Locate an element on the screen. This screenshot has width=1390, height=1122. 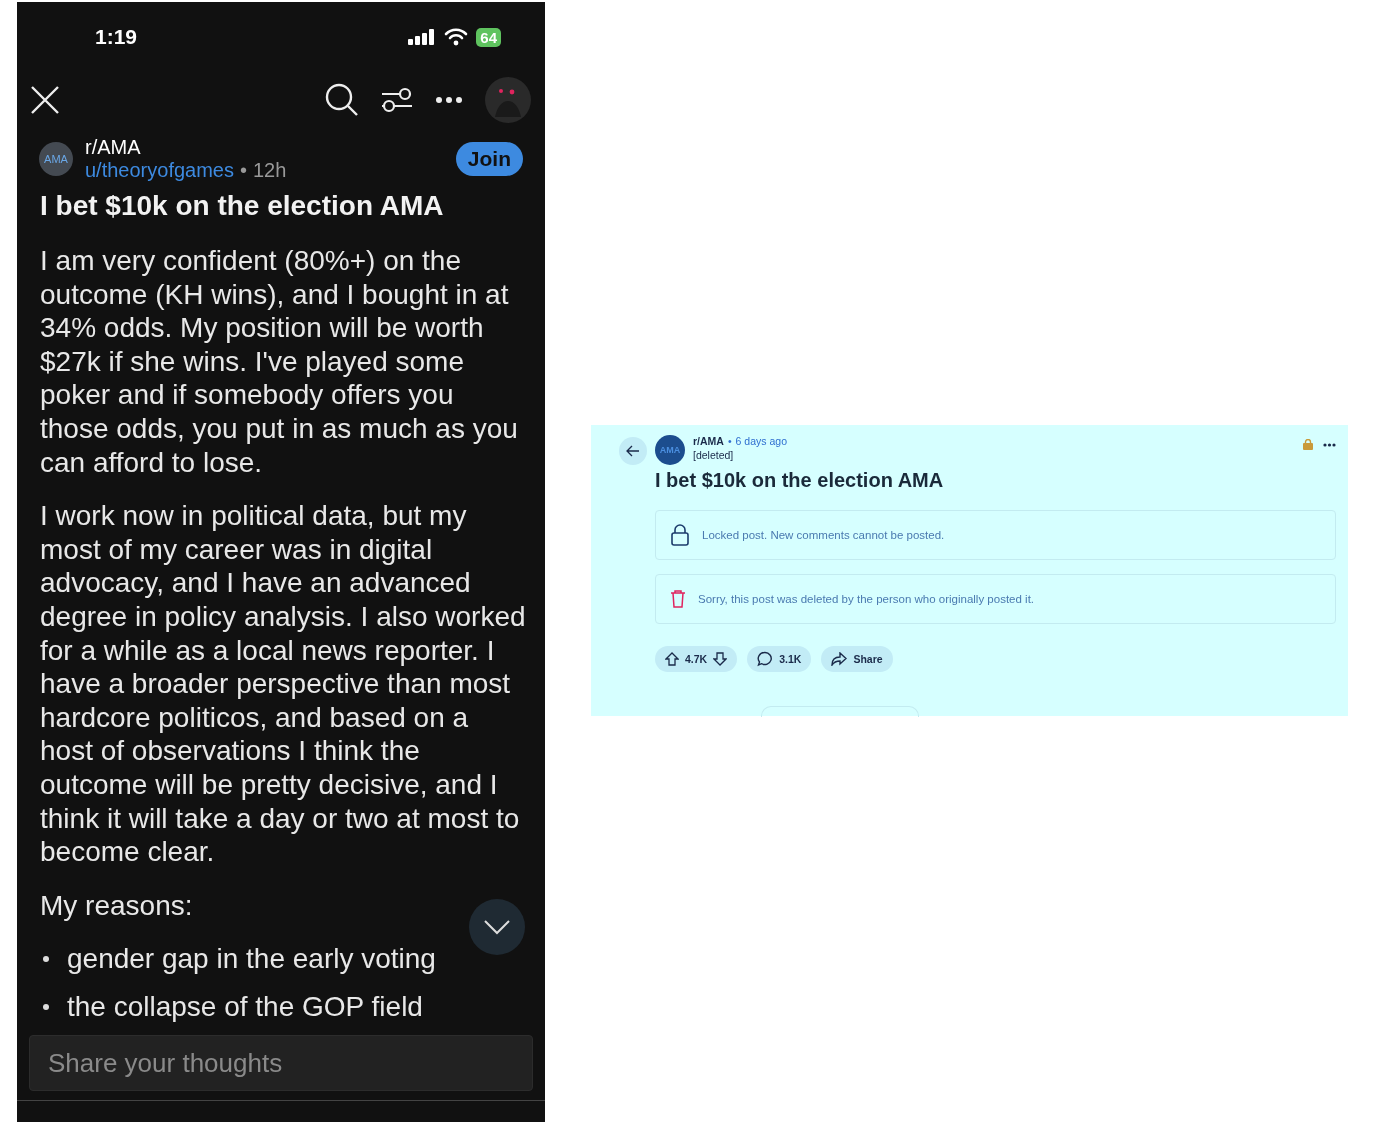
author-name: [deleted] is located at coordinates (714, 455).